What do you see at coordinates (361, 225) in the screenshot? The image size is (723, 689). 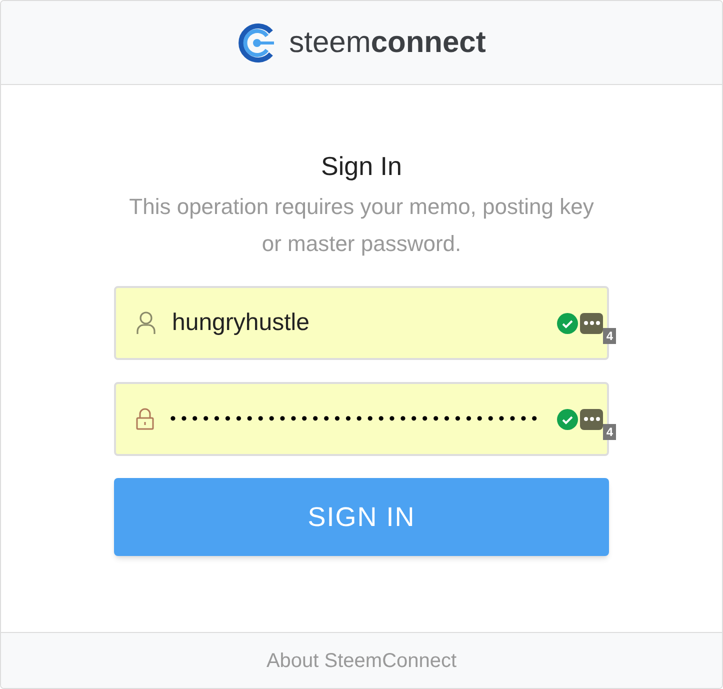 I see `form-subtitle: This operation requires your memo, posting key or master password.` at bounding box center [361, 225].